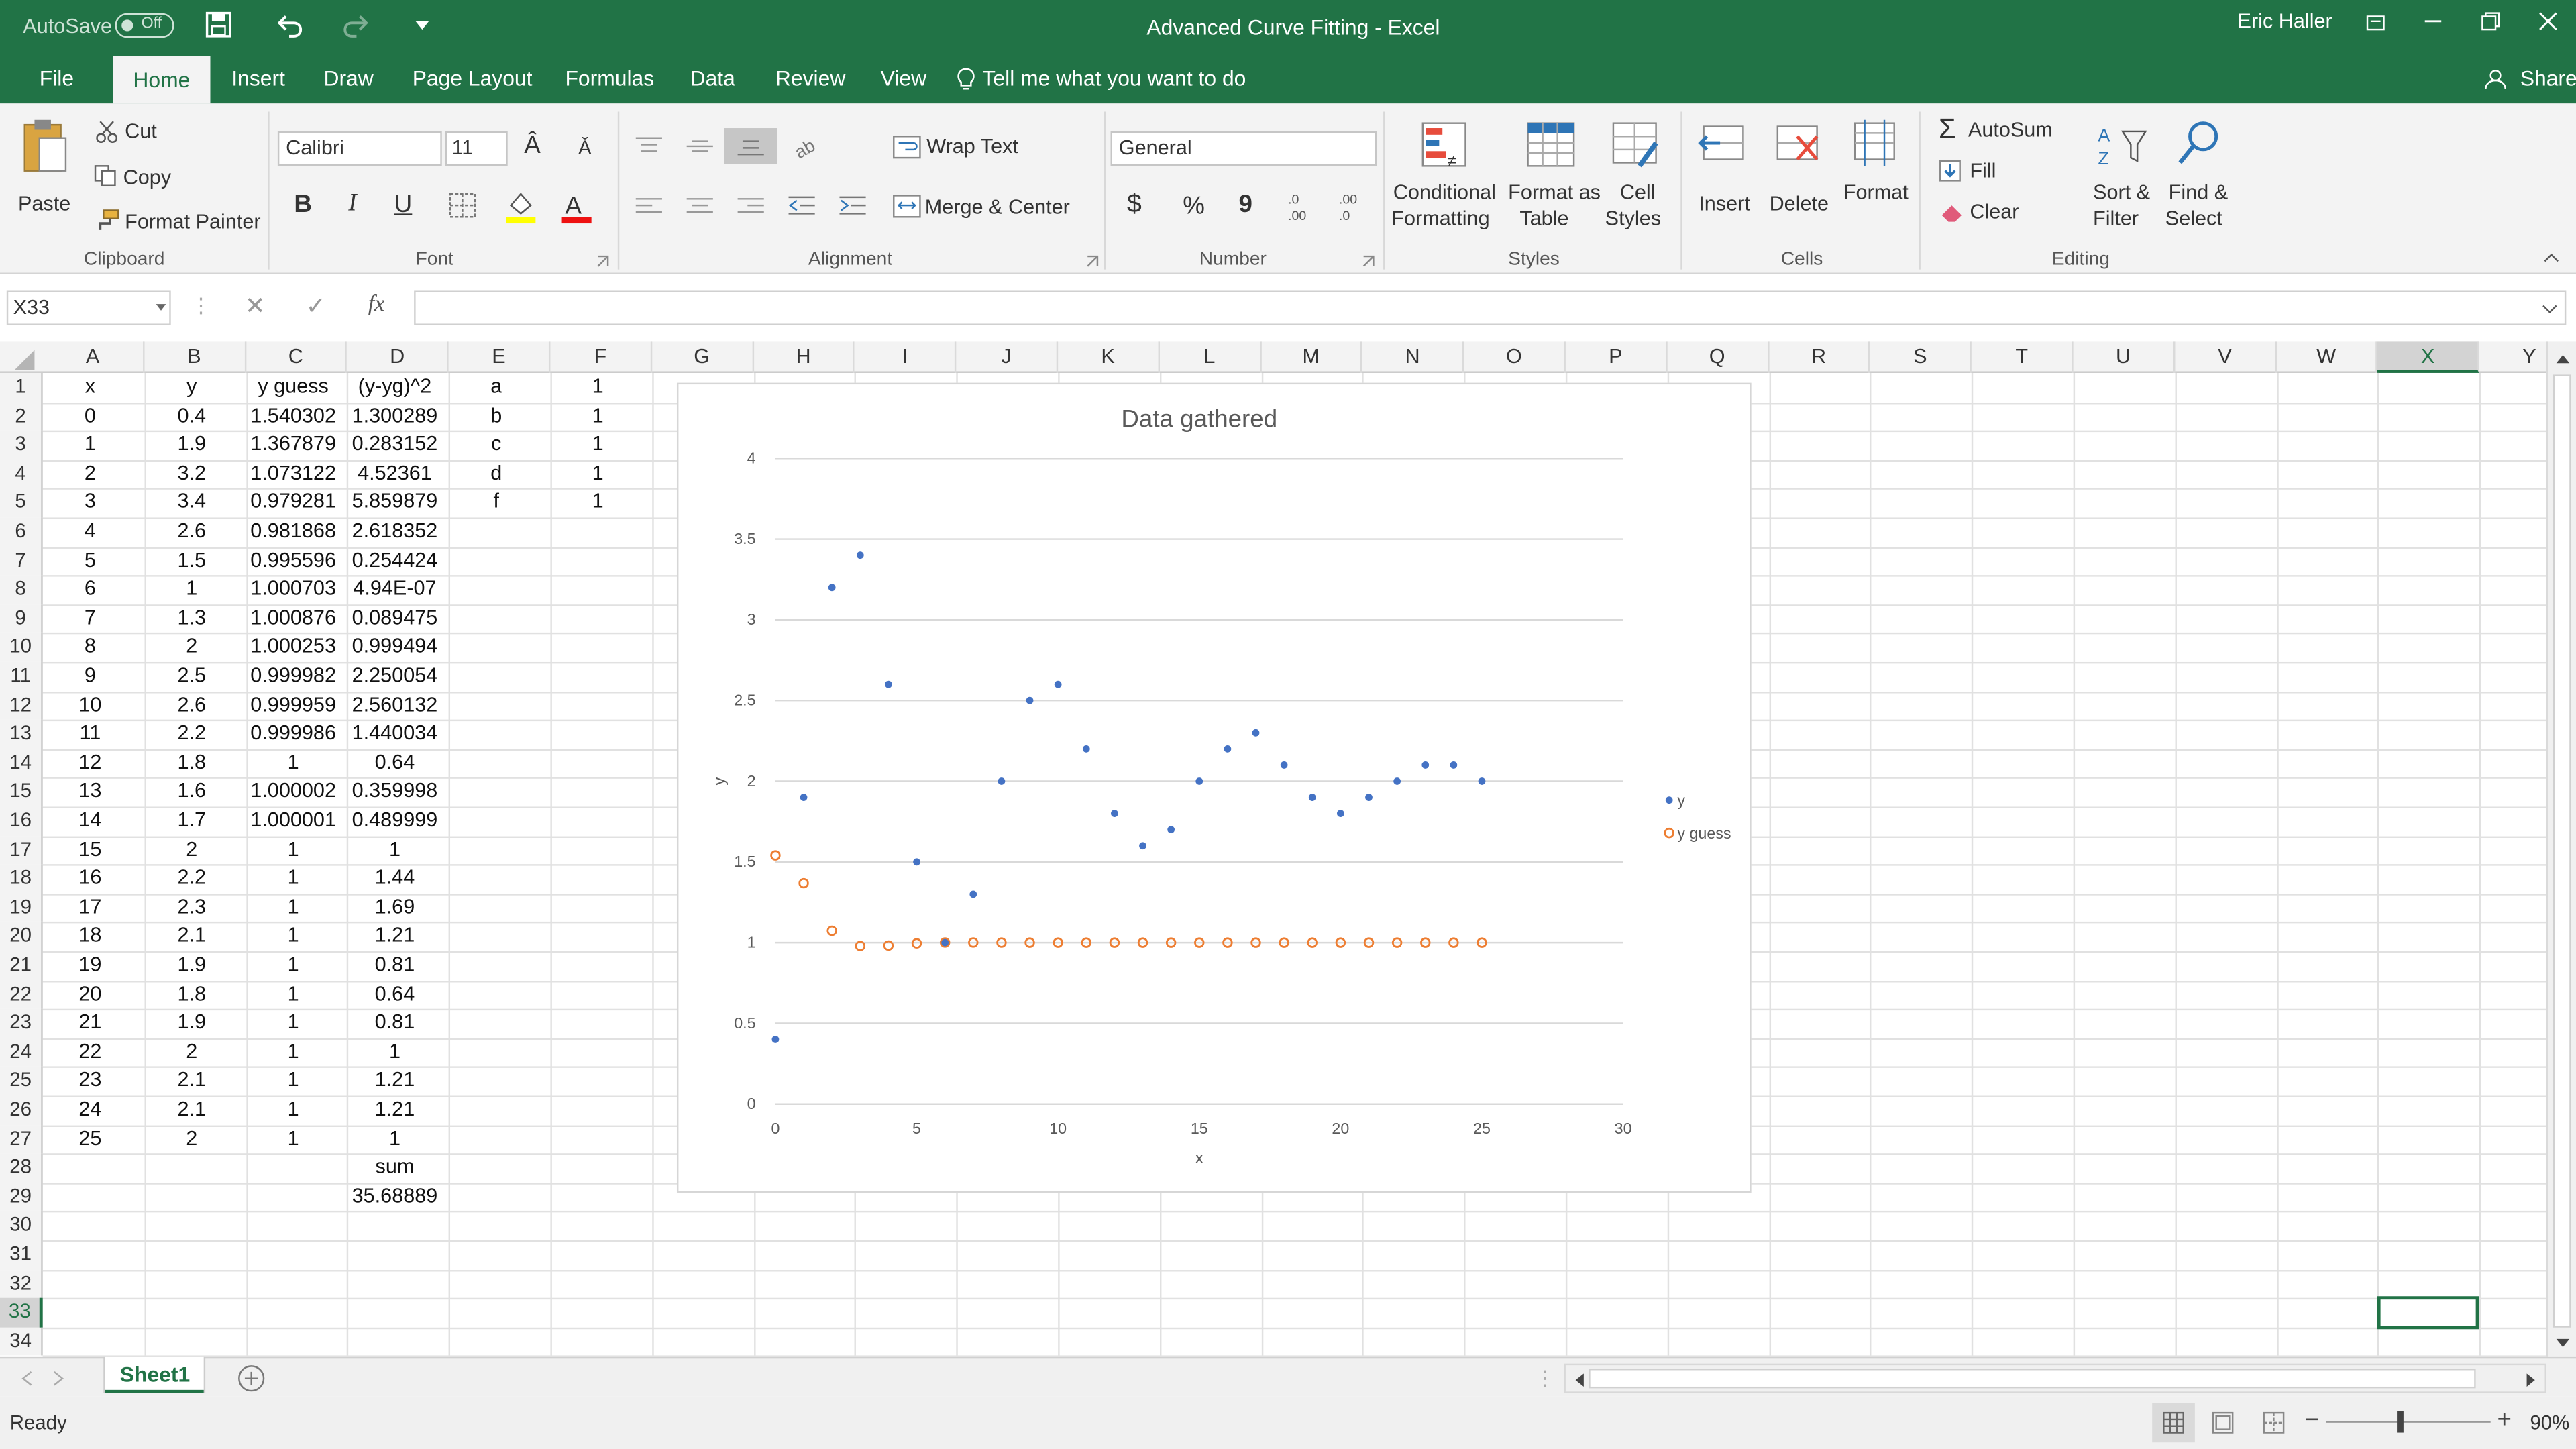 The image size is (2576, 1449). I want to click on column-header-m: M, so click(1312, 357).